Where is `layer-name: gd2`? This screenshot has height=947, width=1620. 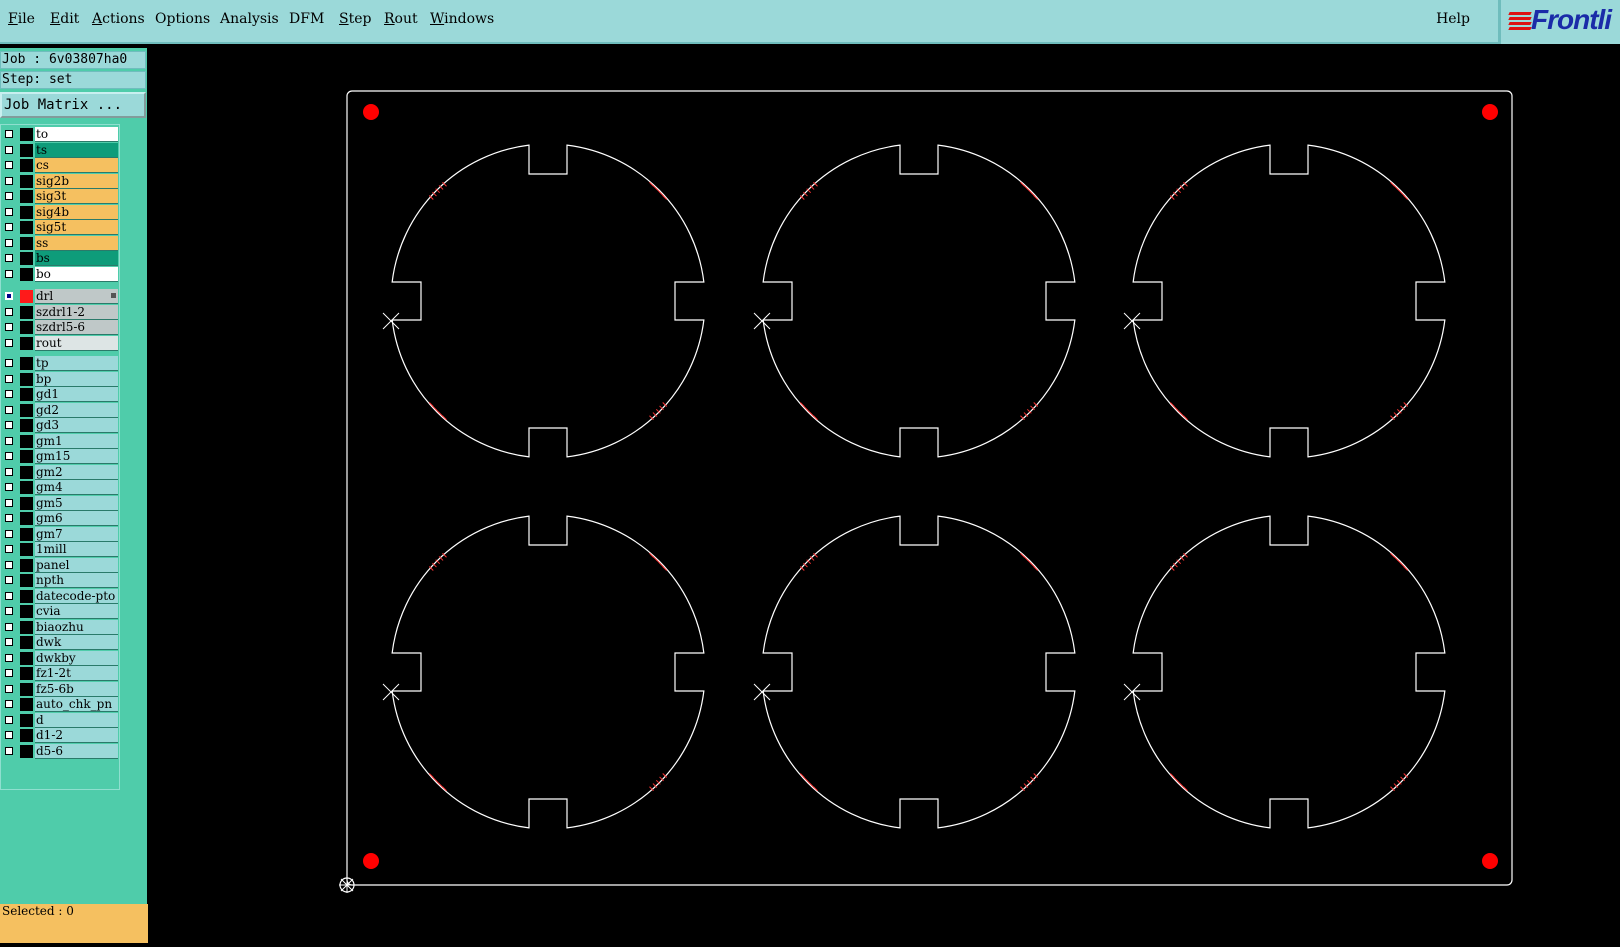 layer-name: gd2 is located at coordinates (76, 410).